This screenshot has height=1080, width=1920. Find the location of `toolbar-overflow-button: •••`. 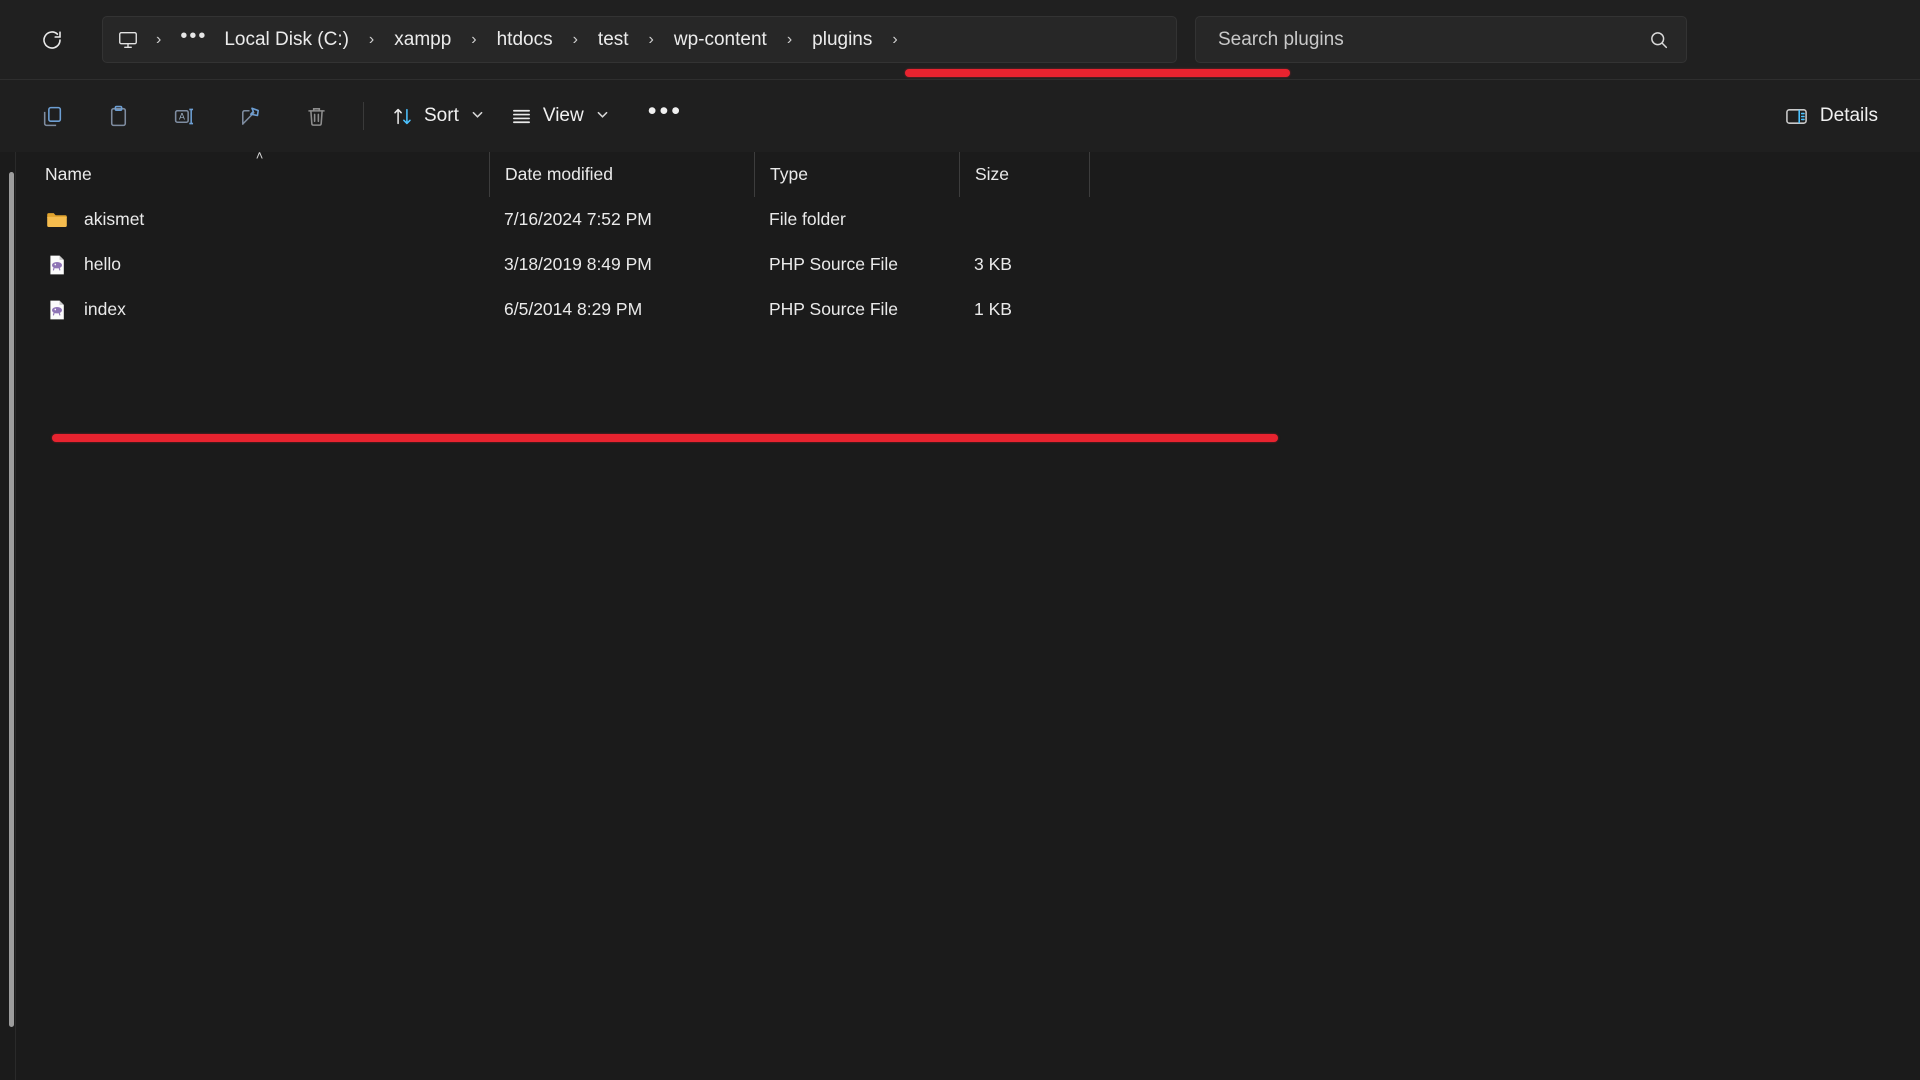

toolbar-overflow-button: ••• is located at coordinates (665, 116).